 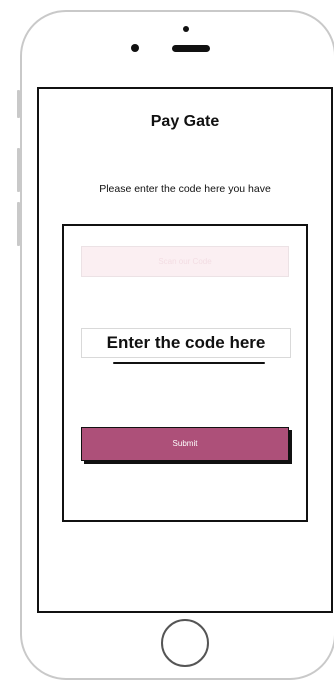 I want to click on volume-up-button, so click(x=18, y=170).